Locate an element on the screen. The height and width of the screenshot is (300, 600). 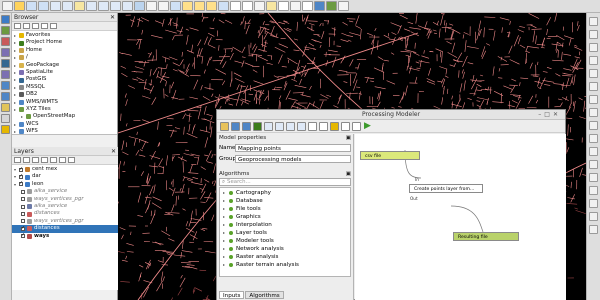
select-by-value-icon is located at coordinates (211, 6).